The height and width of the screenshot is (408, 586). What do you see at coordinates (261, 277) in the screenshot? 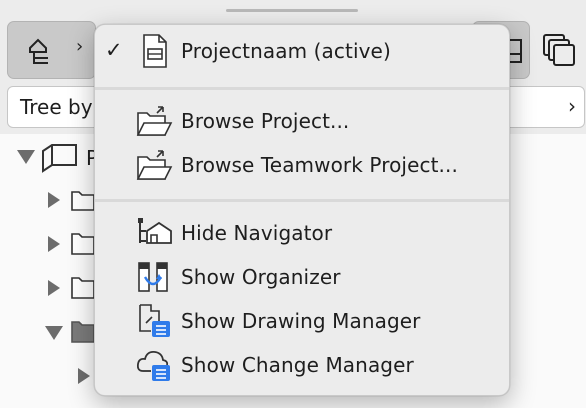
I see `menu-item-label: Show Organizer` at bounding box center [261, 277].